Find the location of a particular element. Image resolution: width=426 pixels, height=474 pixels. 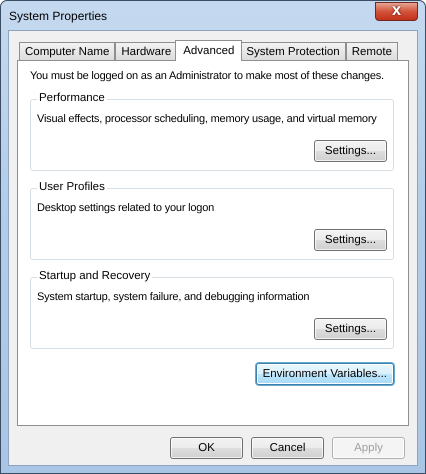

dialog-button: Cancel is located at coordinates (287, 448).